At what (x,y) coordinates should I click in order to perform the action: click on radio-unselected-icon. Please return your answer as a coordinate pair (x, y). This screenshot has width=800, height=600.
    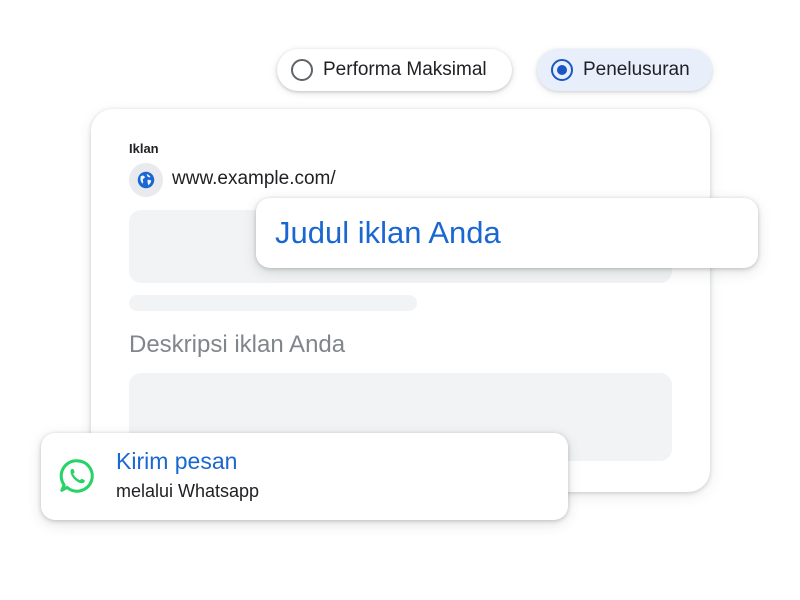
    Looking at the image, I should click on (302, 70).